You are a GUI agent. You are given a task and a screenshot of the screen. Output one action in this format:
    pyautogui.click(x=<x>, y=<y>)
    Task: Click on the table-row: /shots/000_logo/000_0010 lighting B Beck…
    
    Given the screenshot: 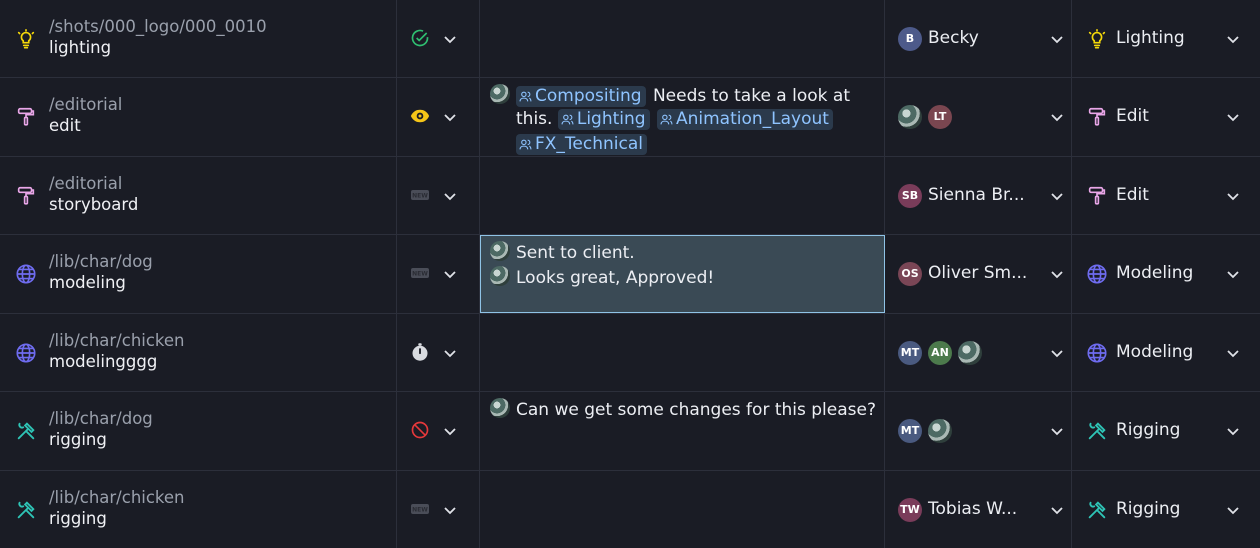 What is the action you would take?
    pyautogui.click(x=630, y=39)
    